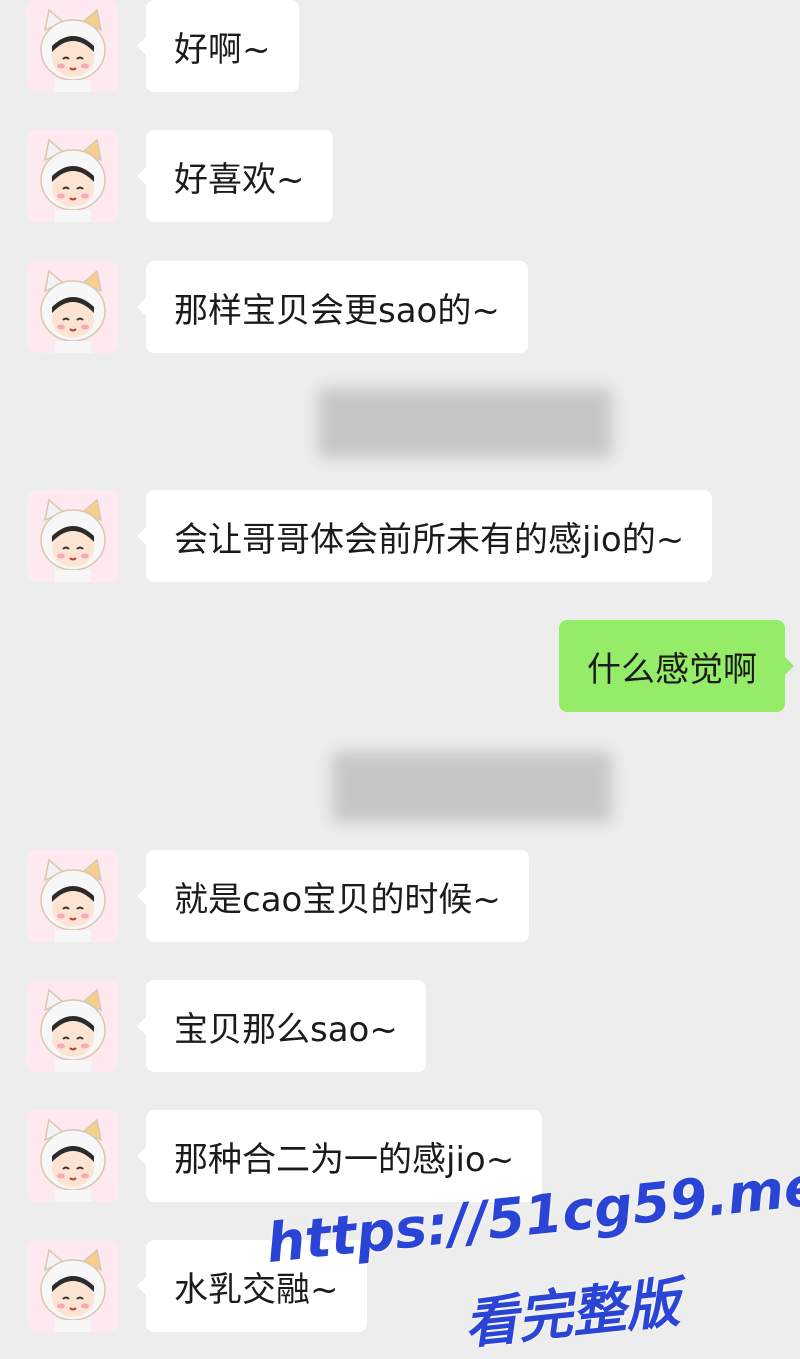 The height and width of the screenshot is (1359, 800). What do you see at coordinates (218, 46) in the screenshot?
I see `message-bubble: 好啊~` at bounding box center [218, 46].